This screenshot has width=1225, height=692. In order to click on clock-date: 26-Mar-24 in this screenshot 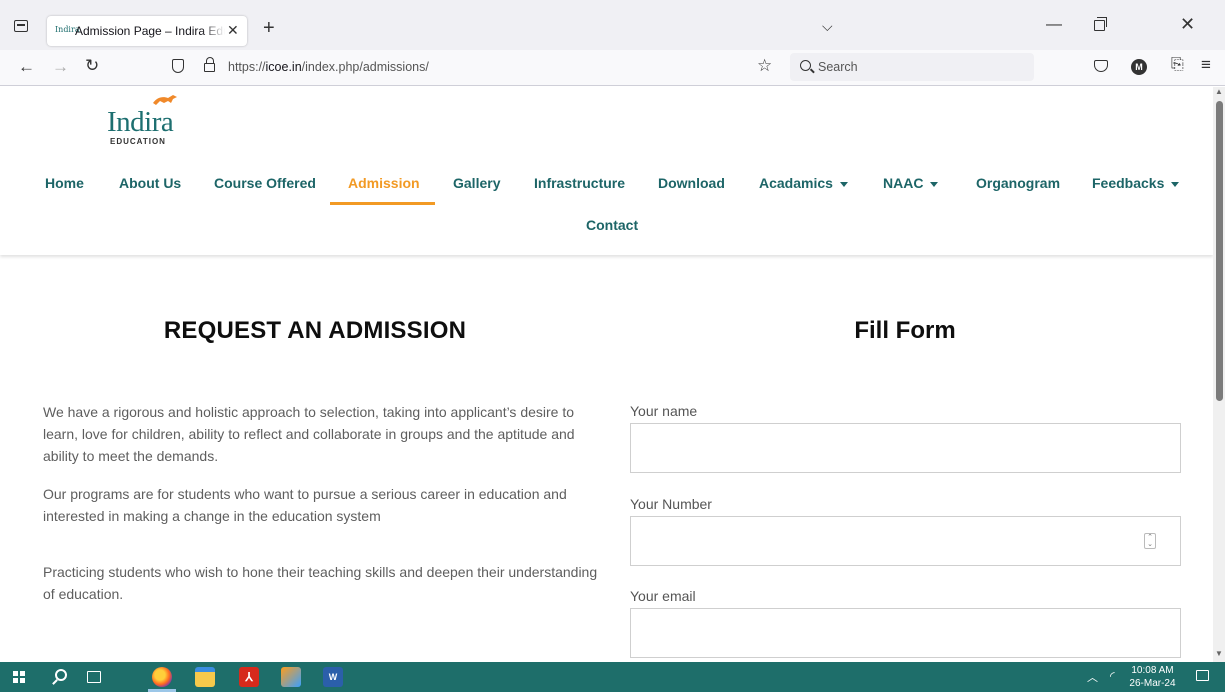, I will do `click(1152, 683)`.